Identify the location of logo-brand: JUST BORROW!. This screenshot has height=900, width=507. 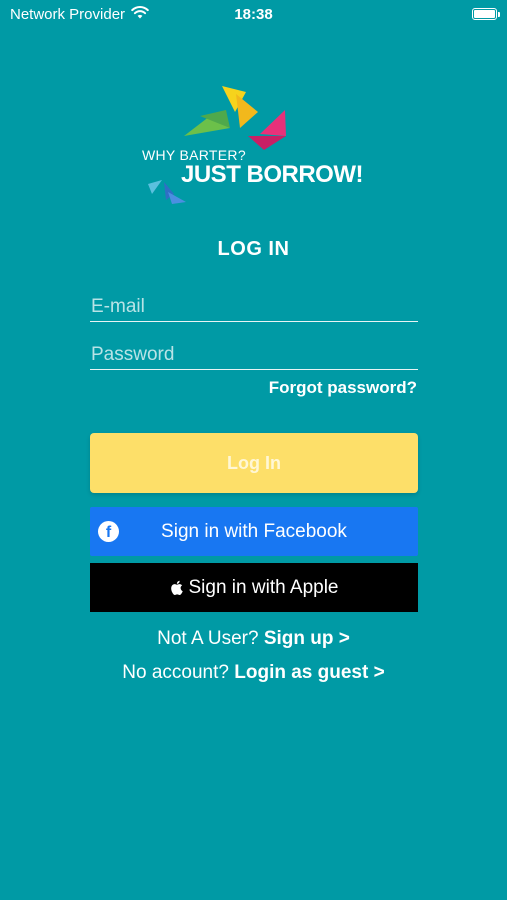
(272, 174).